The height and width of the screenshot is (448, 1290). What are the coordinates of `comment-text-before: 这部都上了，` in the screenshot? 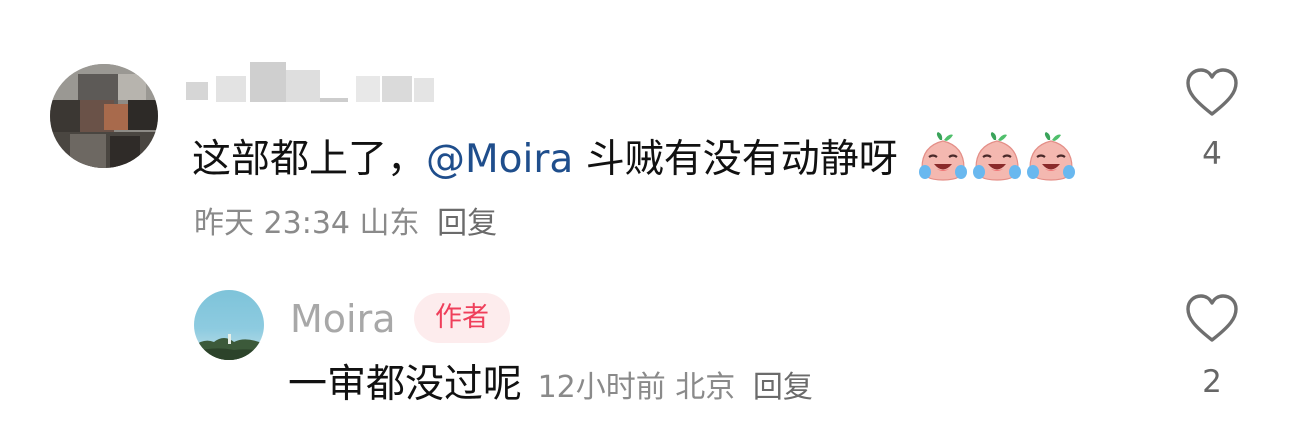 It's located at (309, 159).